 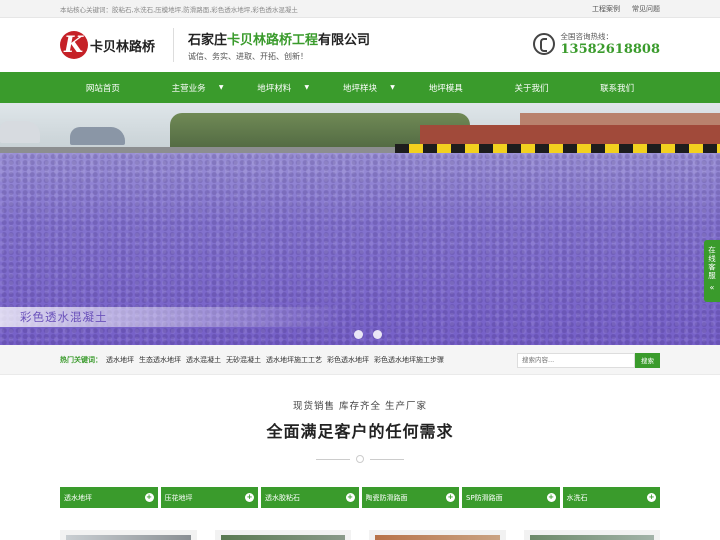 What do you see at coordinates (120, 360) in the screenshot?
I see `hot-keyword: 透水地坪` at bounding box center [120, 360].